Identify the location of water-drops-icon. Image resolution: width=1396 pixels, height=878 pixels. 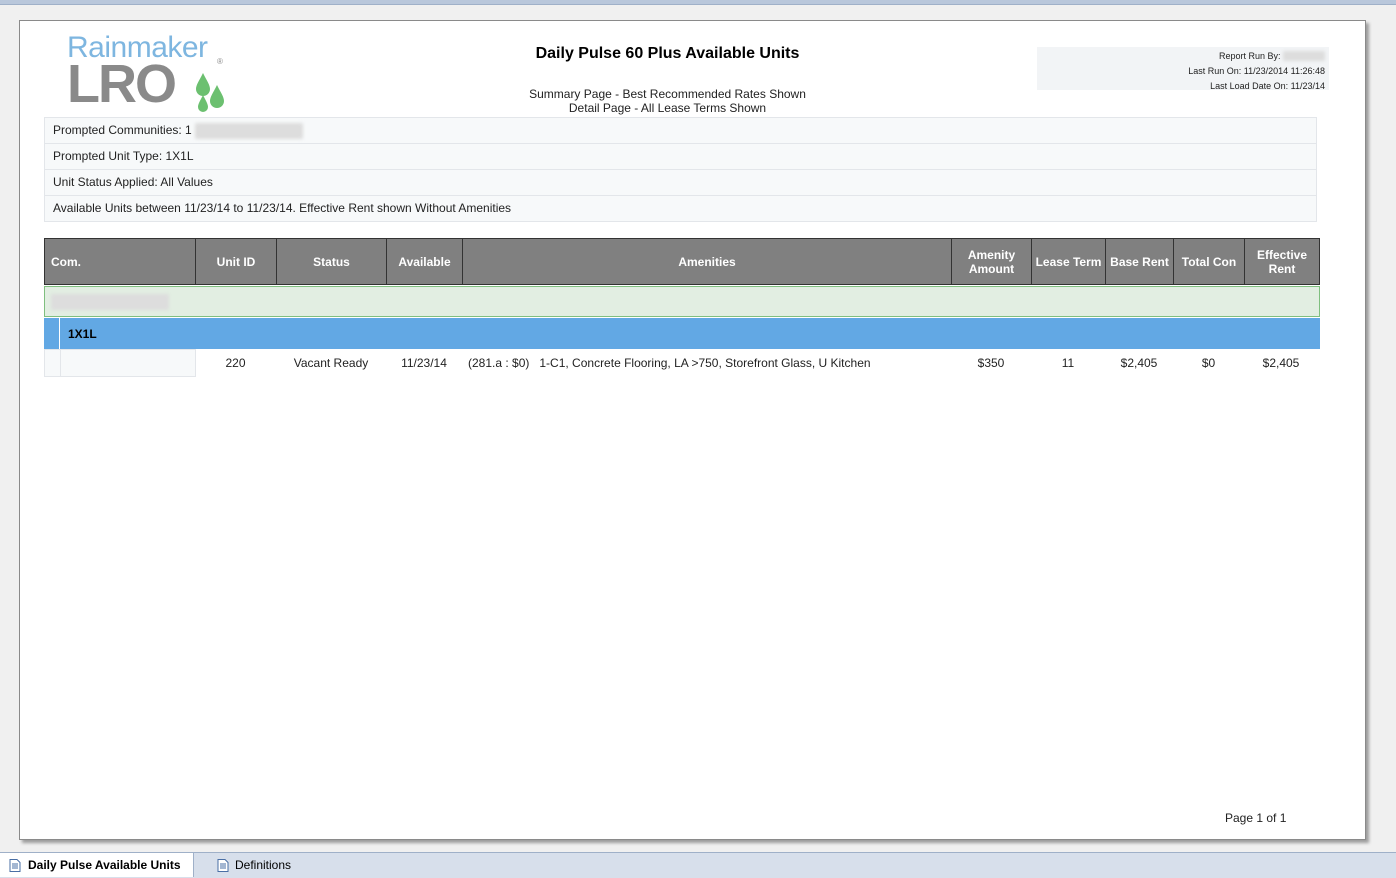
(210, 92).